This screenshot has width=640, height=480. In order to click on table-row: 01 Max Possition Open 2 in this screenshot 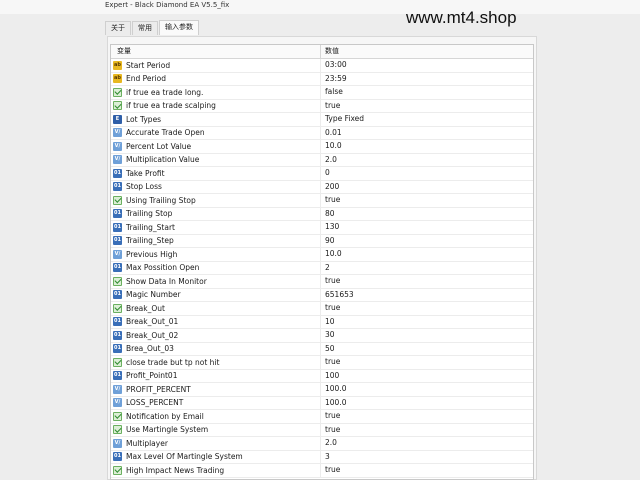, I will do `click(322, 268)`.